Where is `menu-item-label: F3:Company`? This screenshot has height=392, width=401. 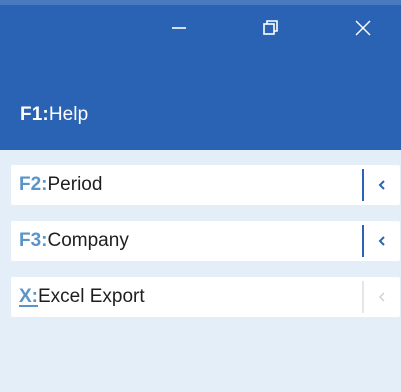 menu-item-label: F3:Company is located at coordinates (74, 241).